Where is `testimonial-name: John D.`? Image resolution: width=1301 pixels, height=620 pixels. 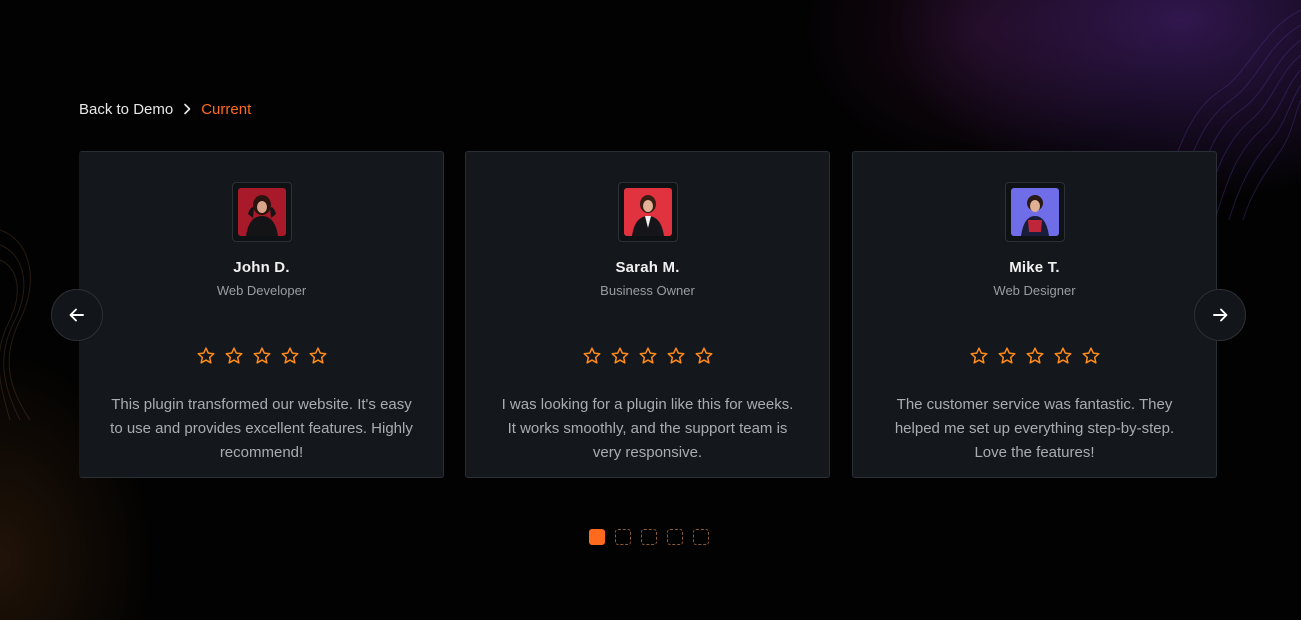 testimonial-name: John D. is located at coordinates (261, 267).